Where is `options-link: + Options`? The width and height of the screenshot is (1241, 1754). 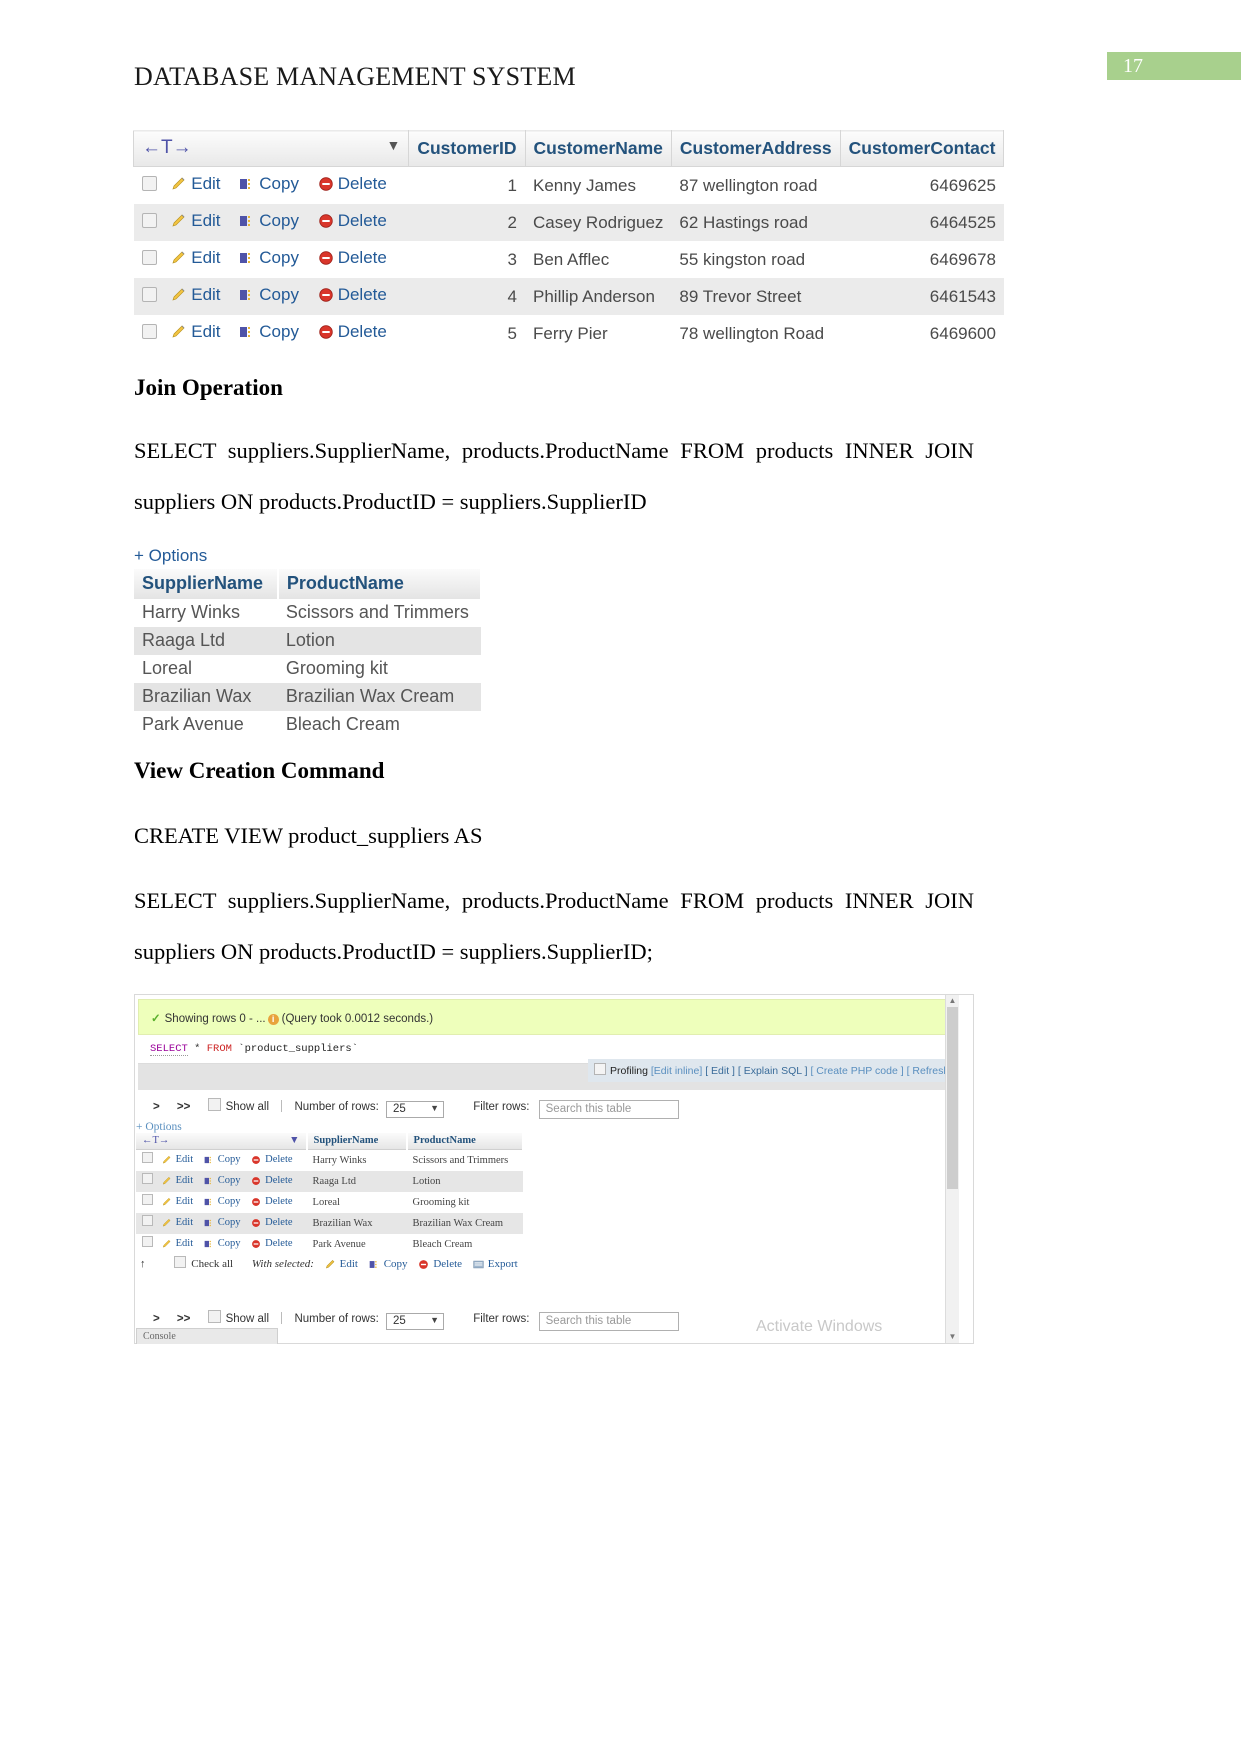
options-link: + Options is located at coordinates (309, 557).